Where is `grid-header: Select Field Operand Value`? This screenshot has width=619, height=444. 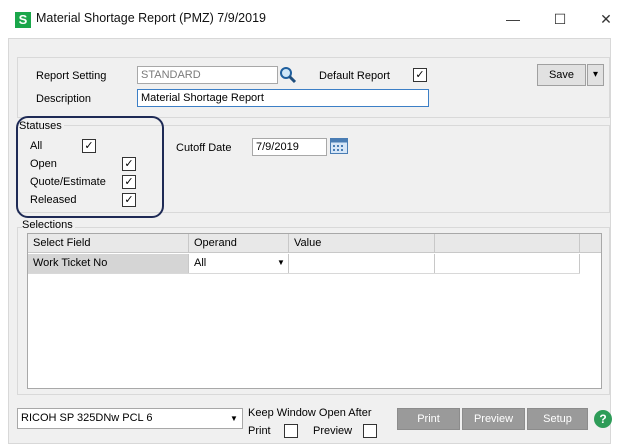
grid-header: Select Field Operand Value is located at coordinates (314, 243).